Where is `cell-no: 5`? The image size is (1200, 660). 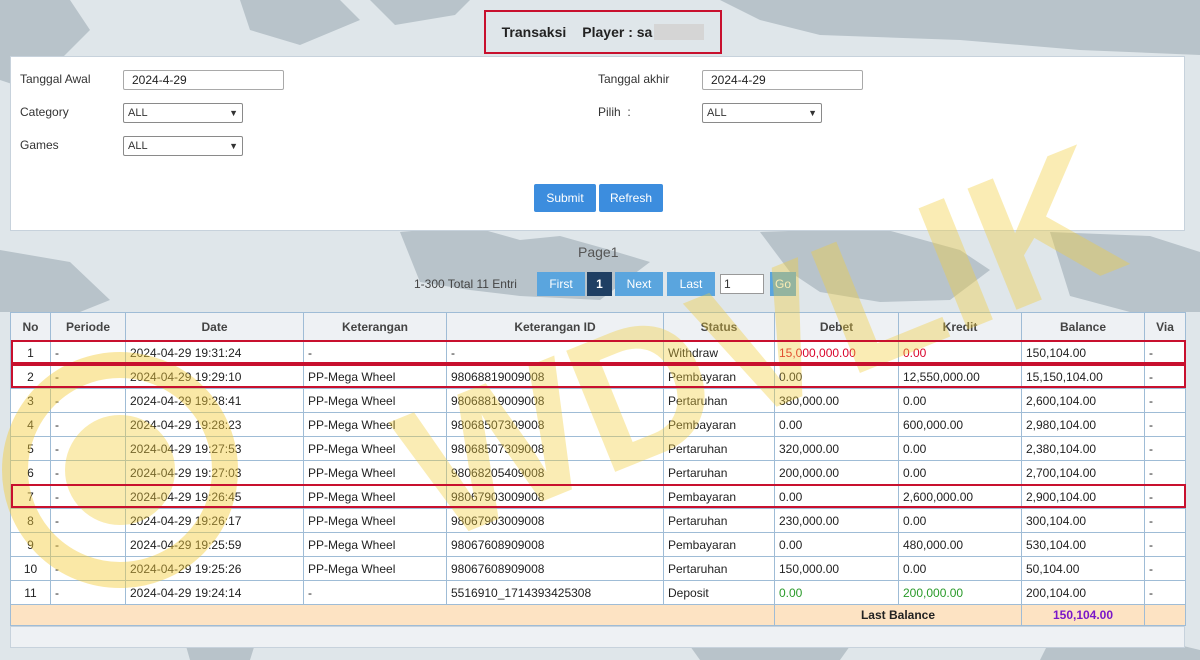 cell-no: 5 is located at coordinates (30, 448).